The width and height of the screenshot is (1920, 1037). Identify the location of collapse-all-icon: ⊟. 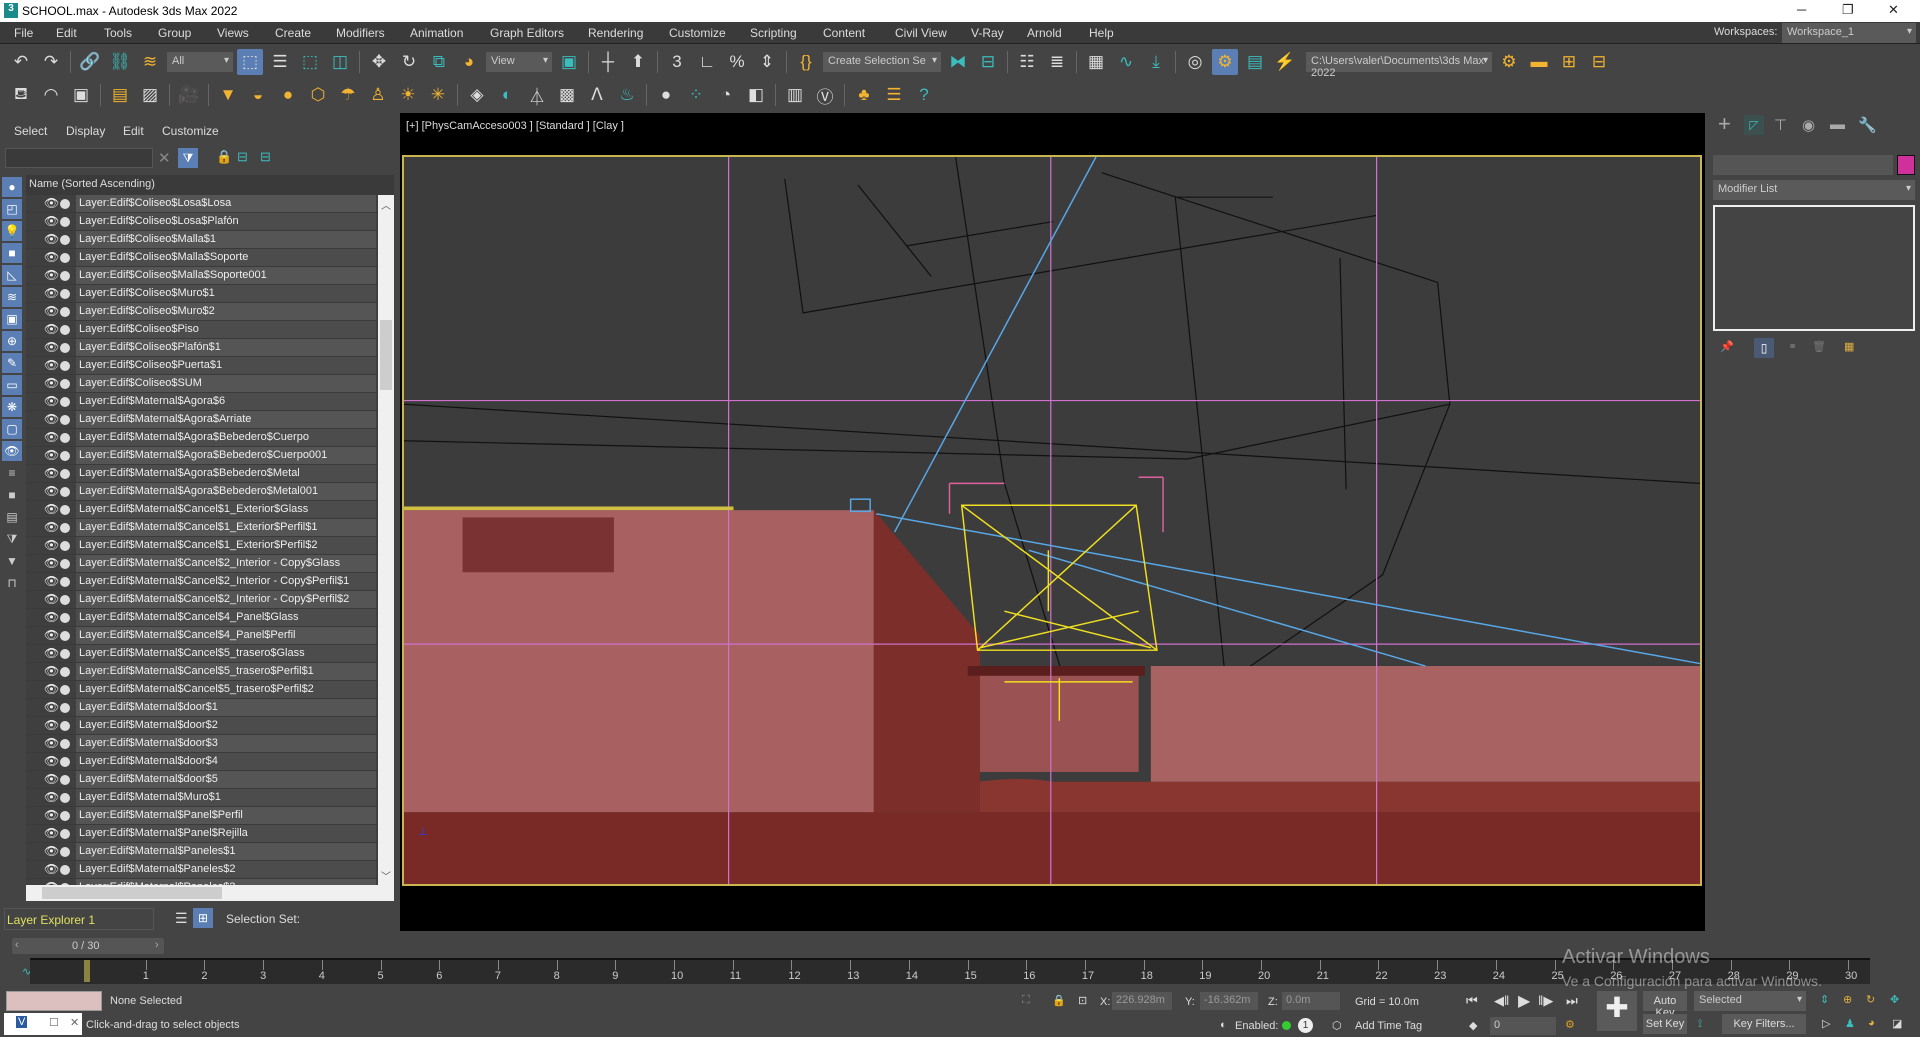
(265, 157).